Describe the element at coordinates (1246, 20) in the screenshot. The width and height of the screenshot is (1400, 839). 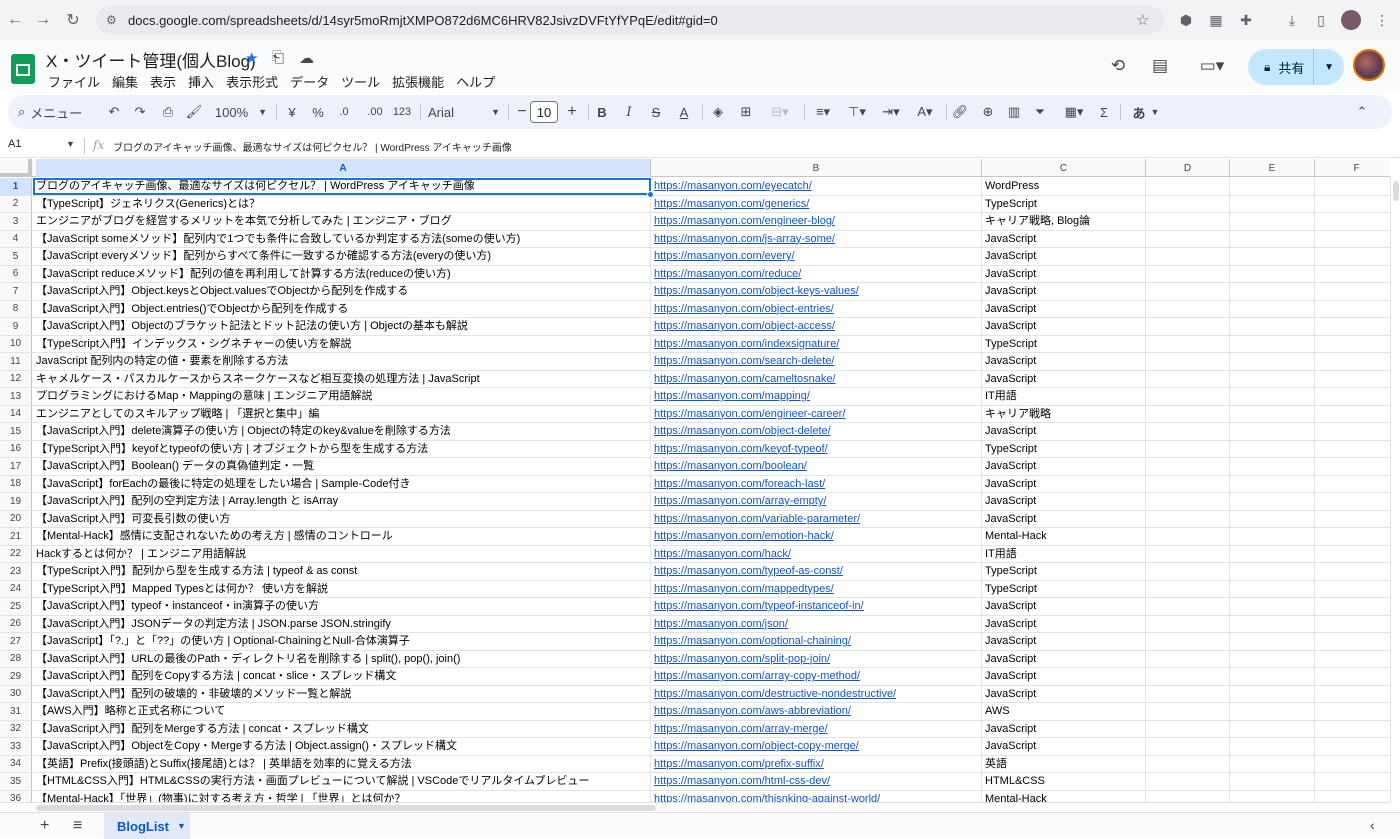
I see `puzzle-icon: ✚` at that location.